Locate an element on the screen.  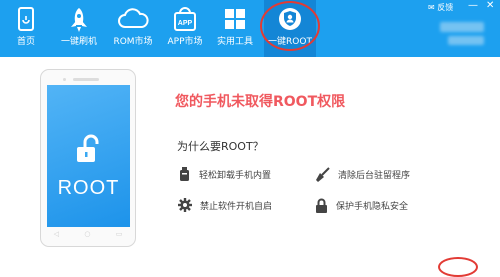
feature-uninstall: 轻松卸载手机内置 is located at coordinates (224, 174).